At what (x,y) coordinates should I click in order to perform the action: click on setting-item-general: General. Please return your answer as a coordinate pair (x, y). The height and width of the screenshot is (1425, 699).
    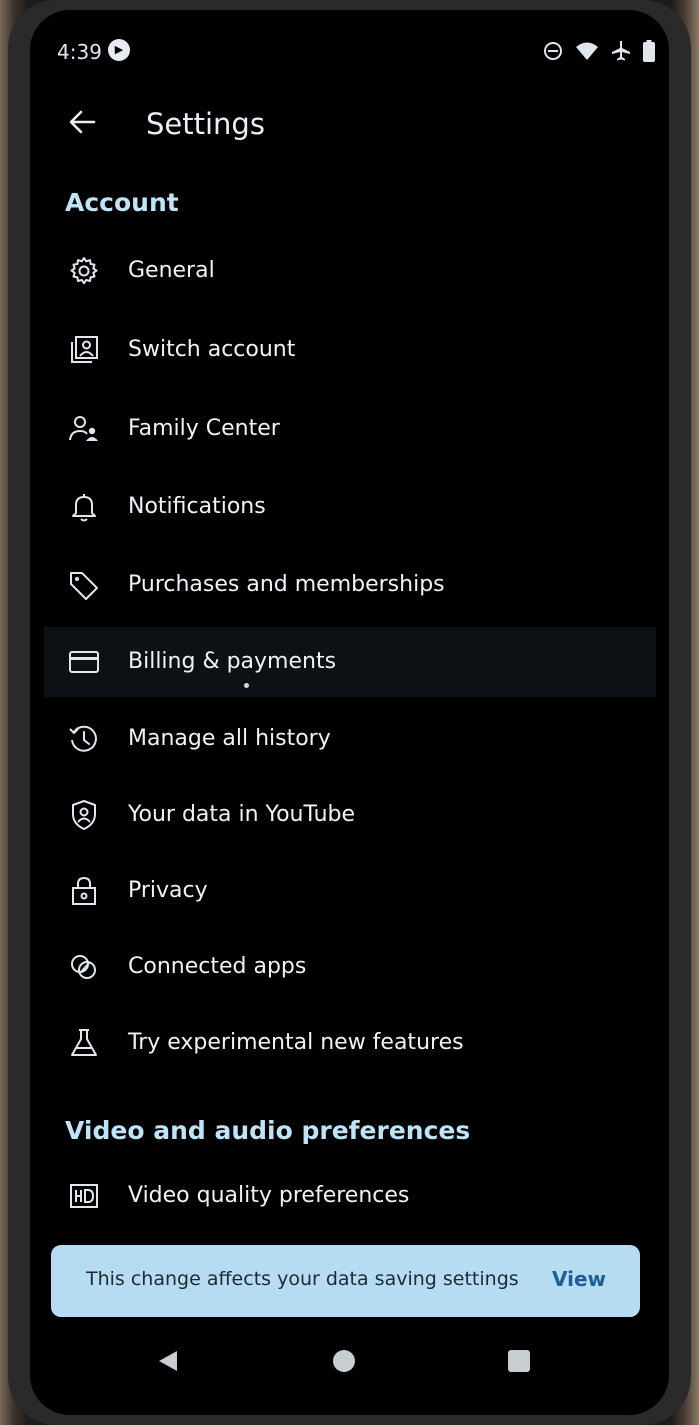
    Looking at the image, I should click on (350, 271).